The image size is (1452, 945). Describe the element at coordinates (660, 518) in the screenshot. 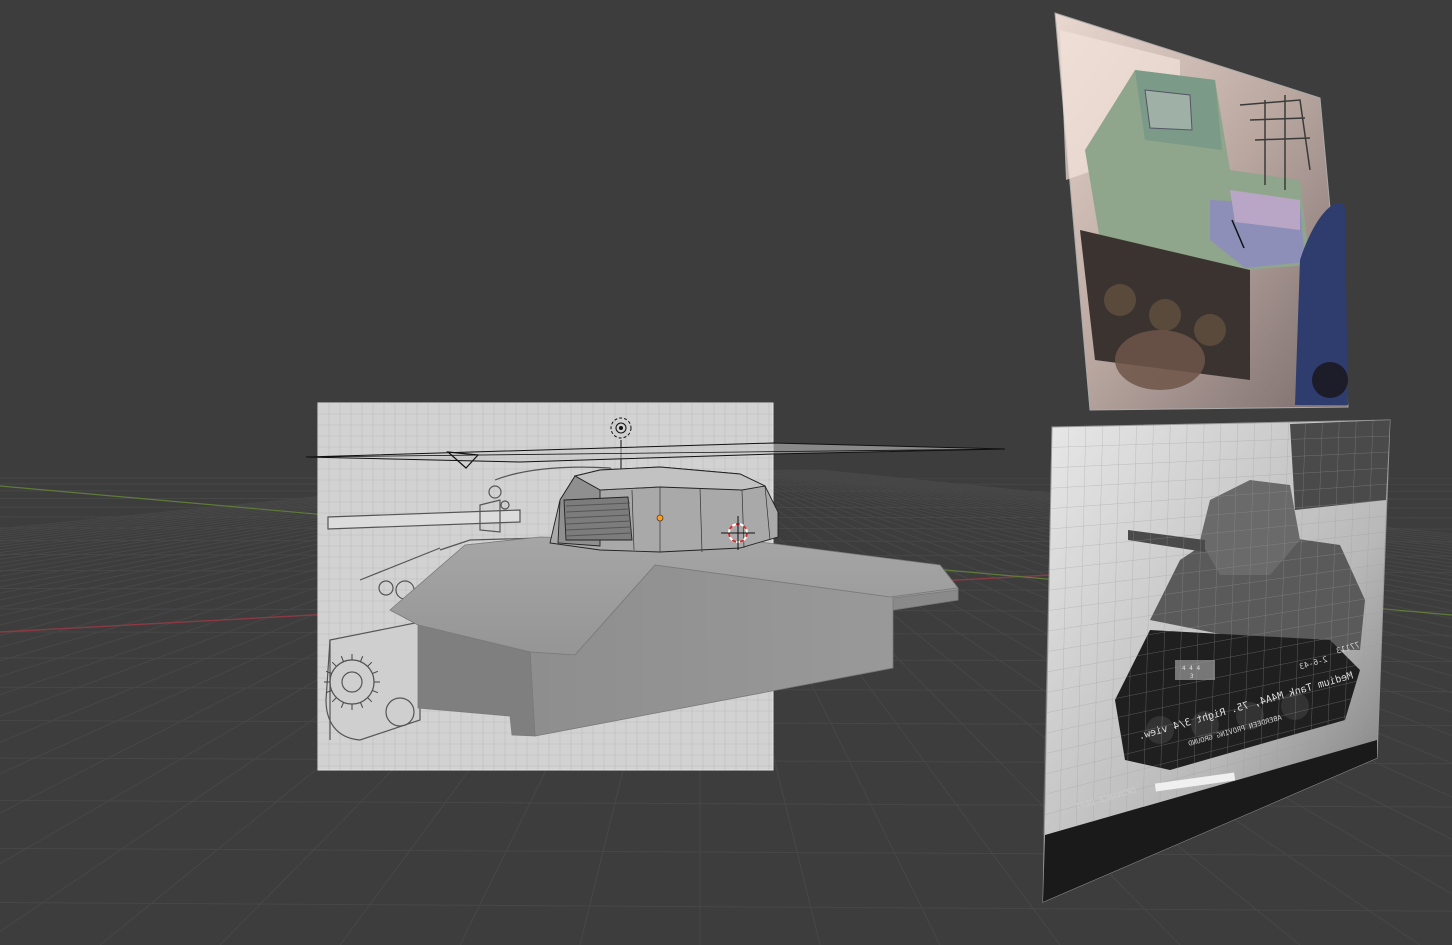

I see `origin-point` at that location.